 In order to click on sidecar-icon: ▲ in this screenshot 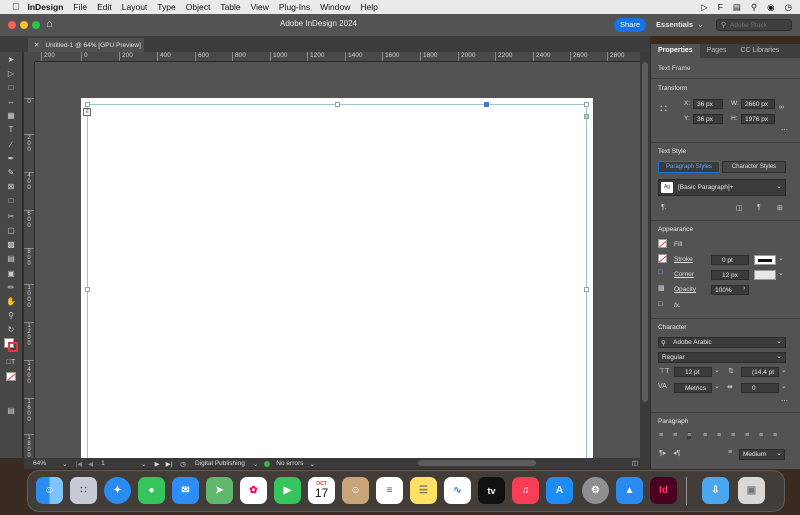, I will do `click(629, 490)`.